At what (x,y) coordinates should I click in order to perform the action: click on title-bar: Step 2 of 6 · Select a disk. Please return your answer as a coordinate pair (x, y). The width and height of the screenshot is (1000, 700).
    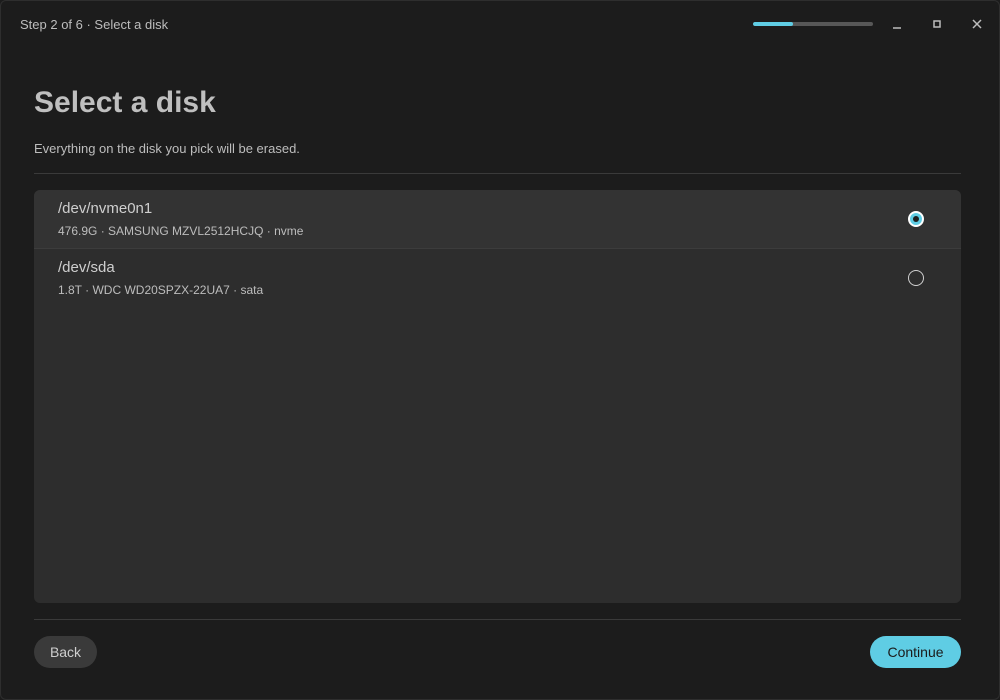
    Looking at the image, I should click on (500, 24).